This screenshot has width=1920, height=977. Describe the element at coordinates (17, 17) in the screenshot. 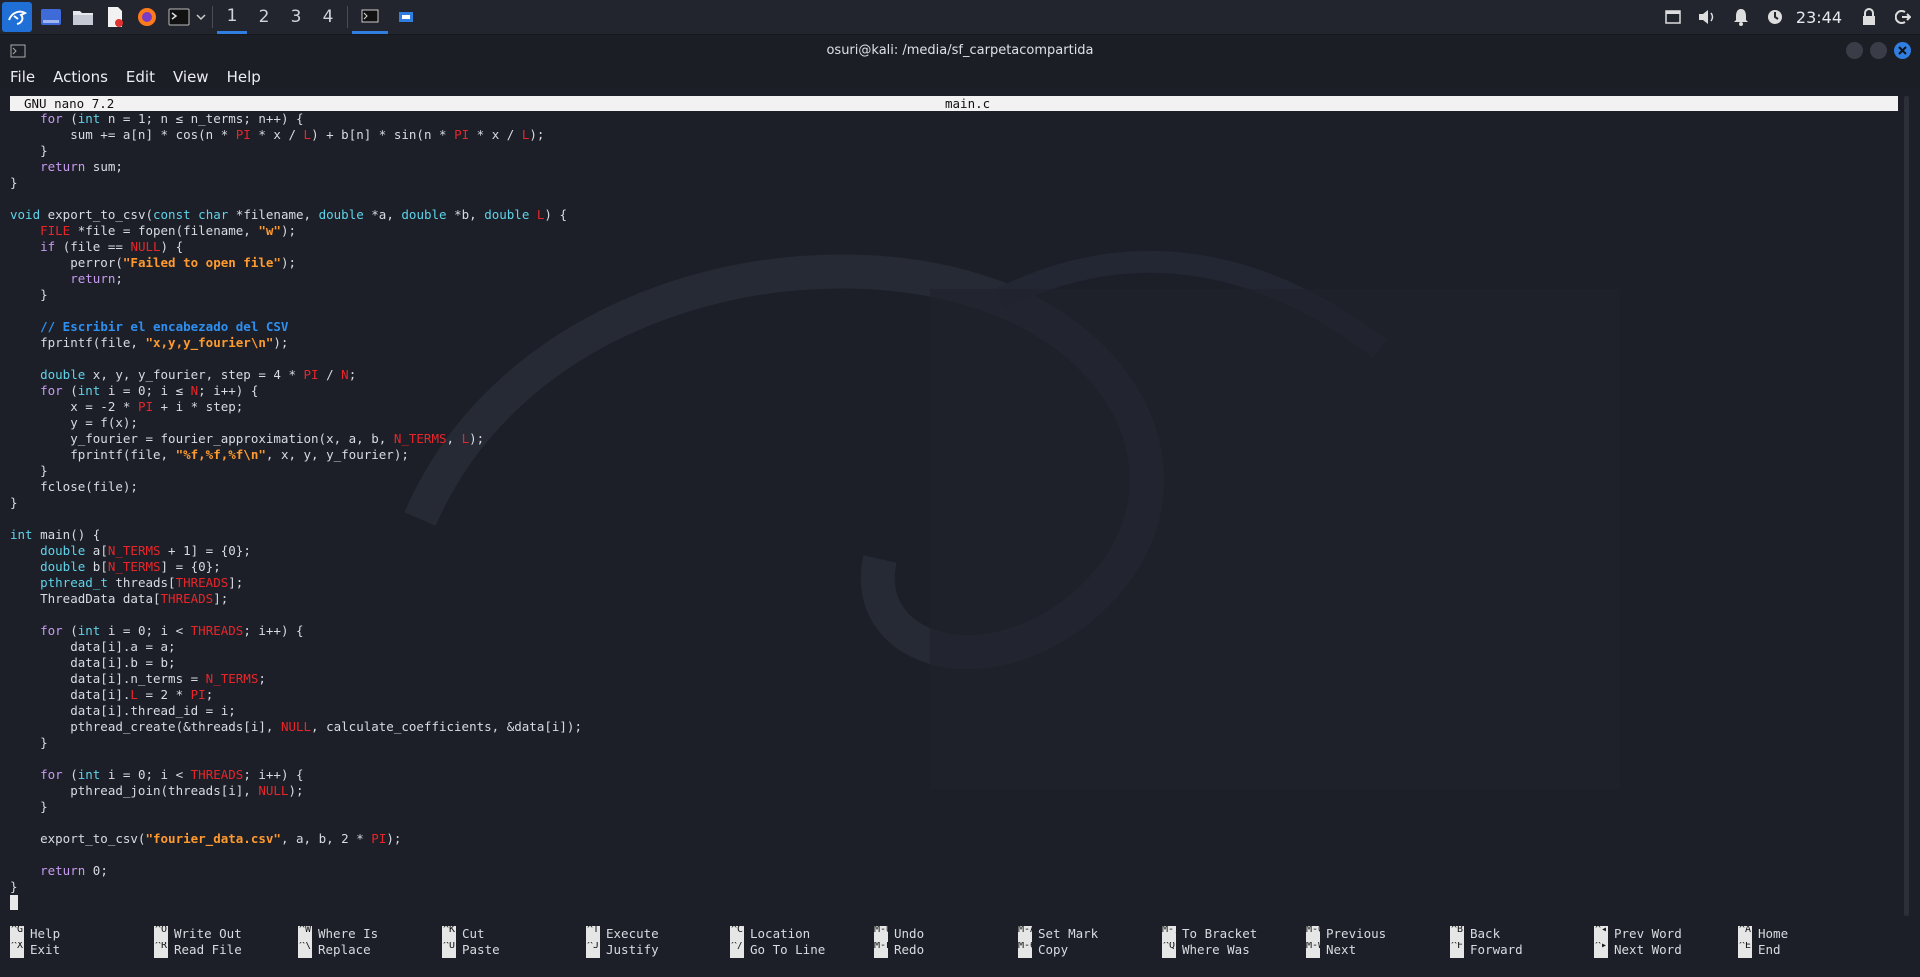

I see `kali-menu-icon` at that location.